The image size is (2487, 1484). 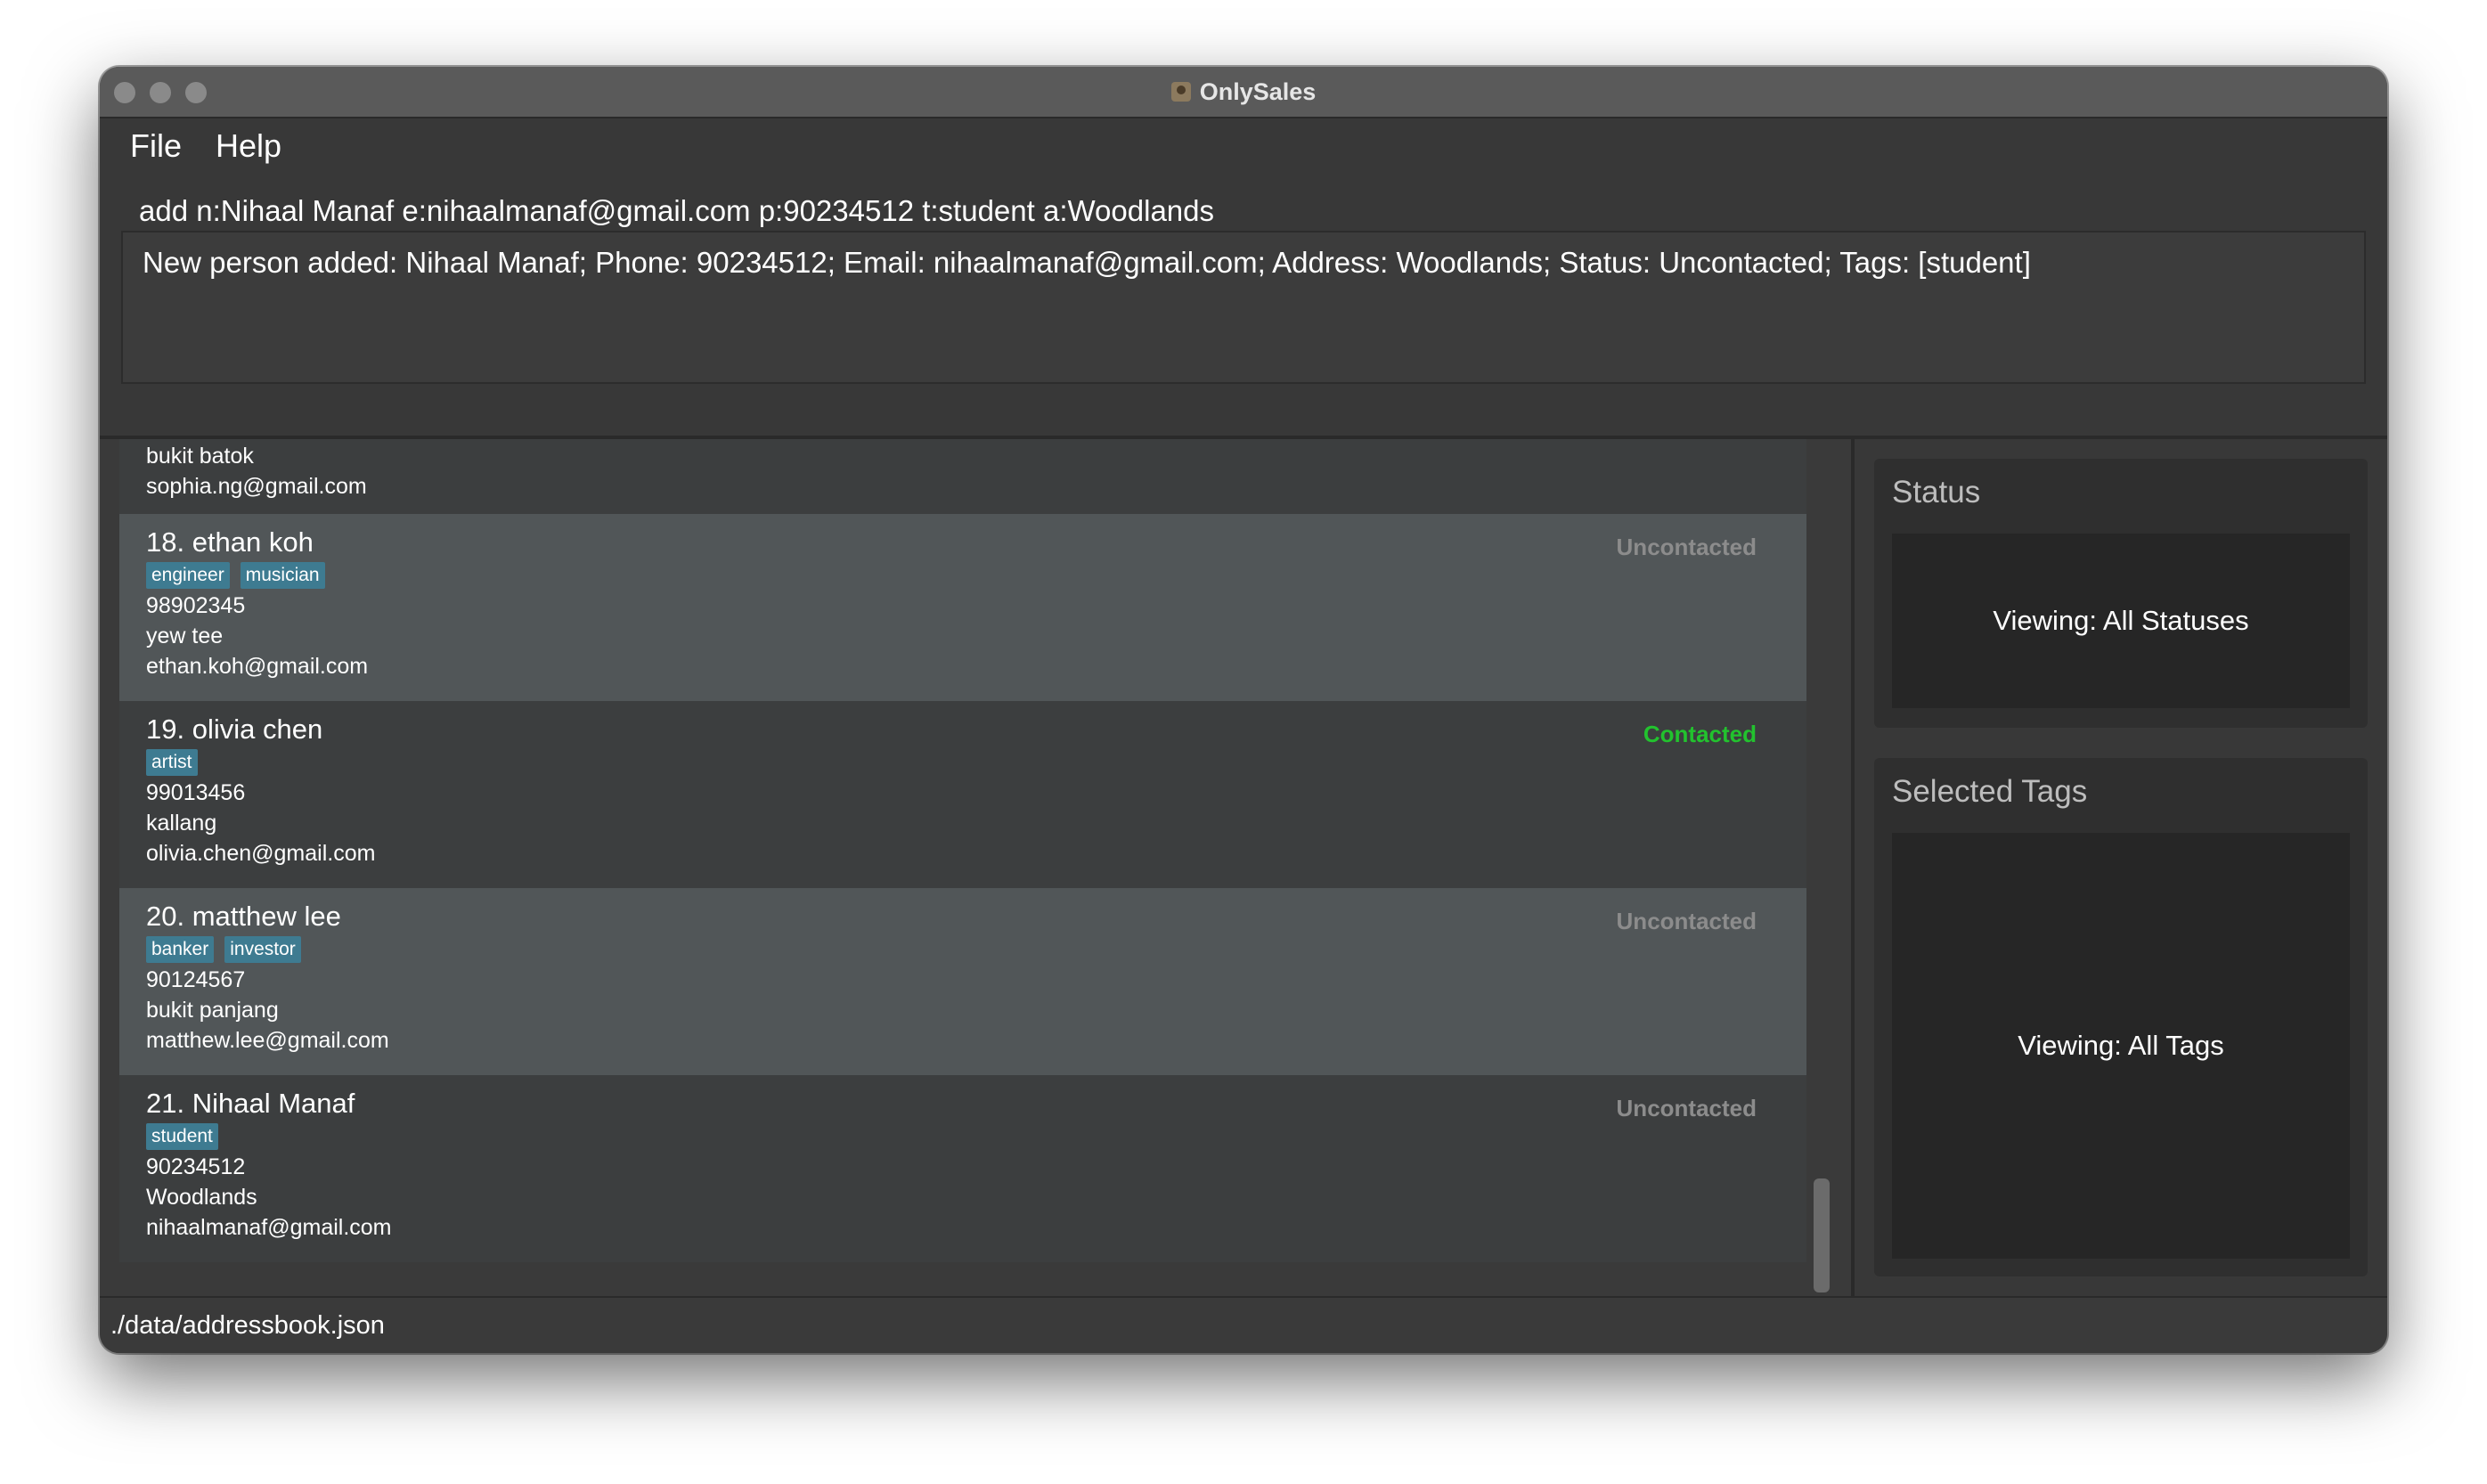 I want to click on person-address: kallang, so click(x=181, y=824).